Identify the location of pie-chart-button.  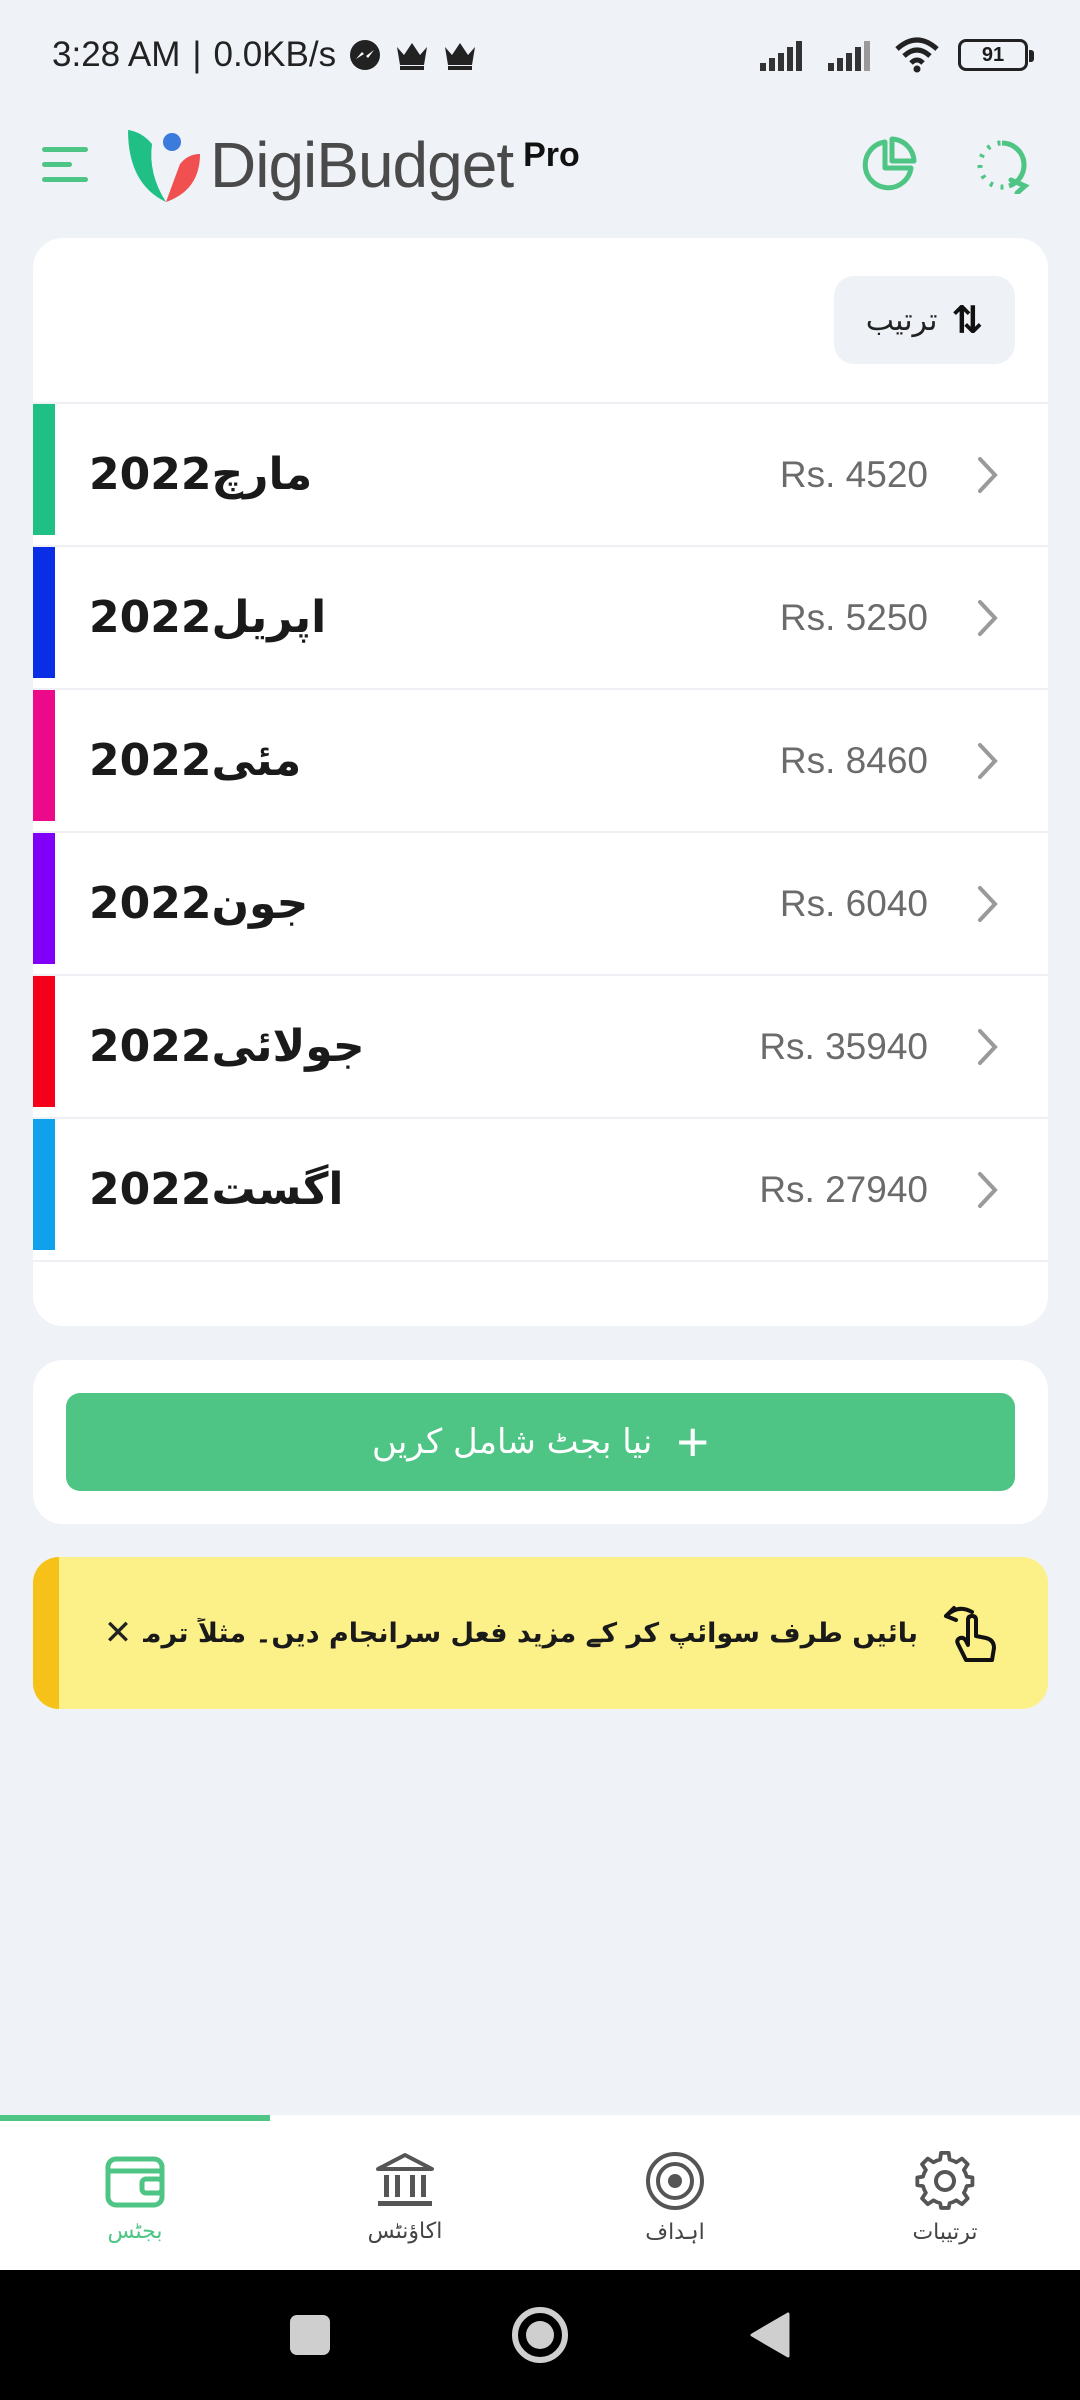
(888, 165).